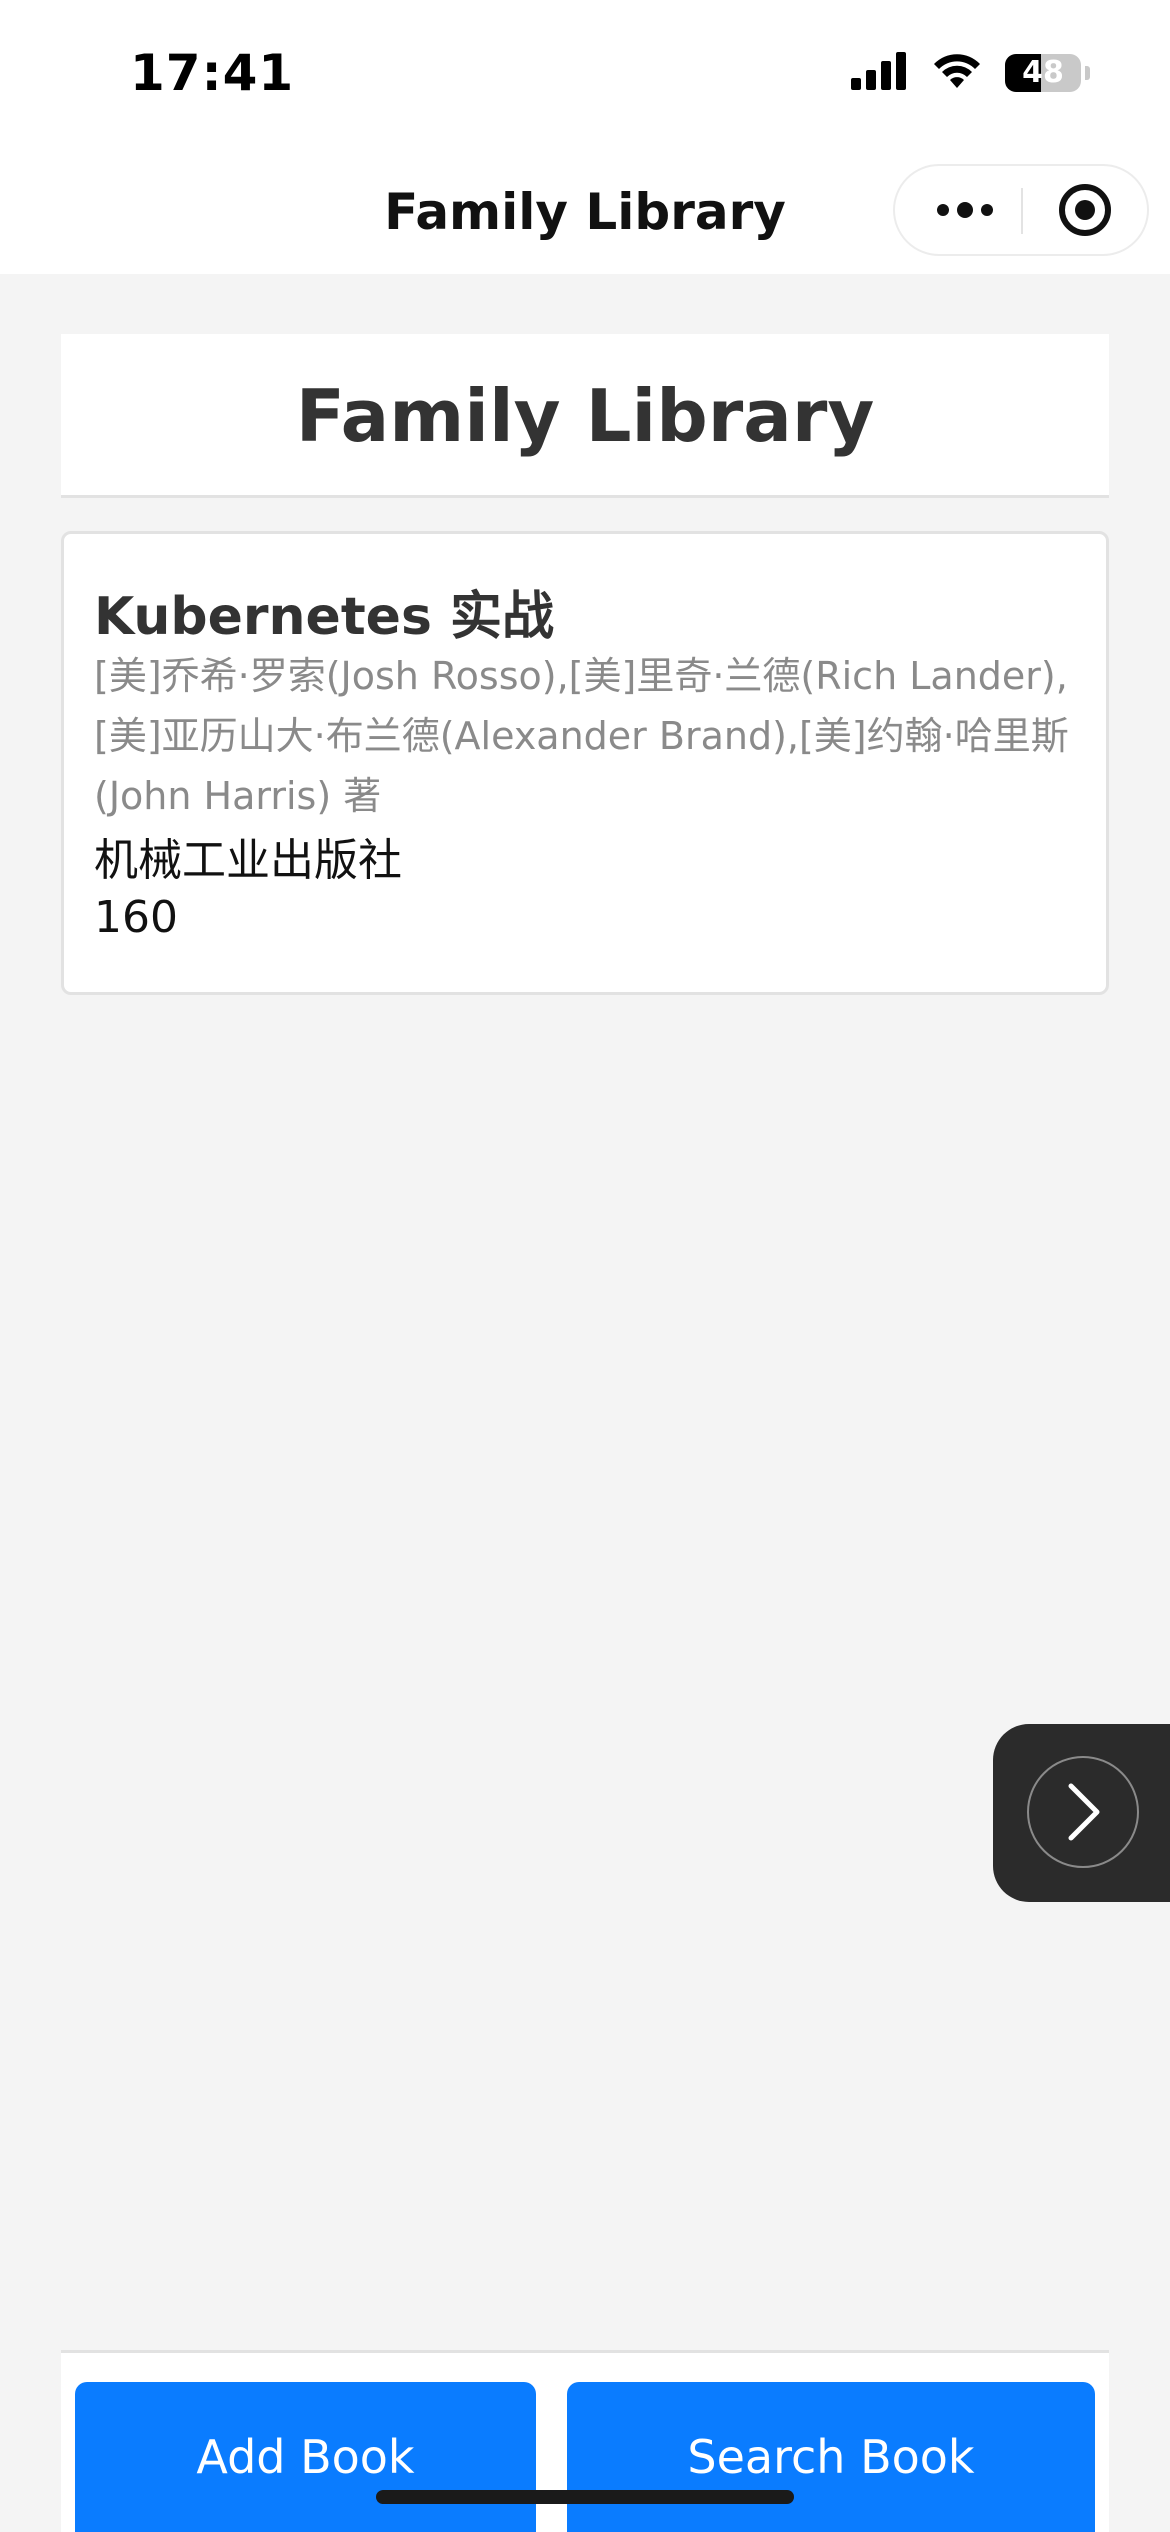  I want to click on battery-icon: 48, so click(1043, 73).